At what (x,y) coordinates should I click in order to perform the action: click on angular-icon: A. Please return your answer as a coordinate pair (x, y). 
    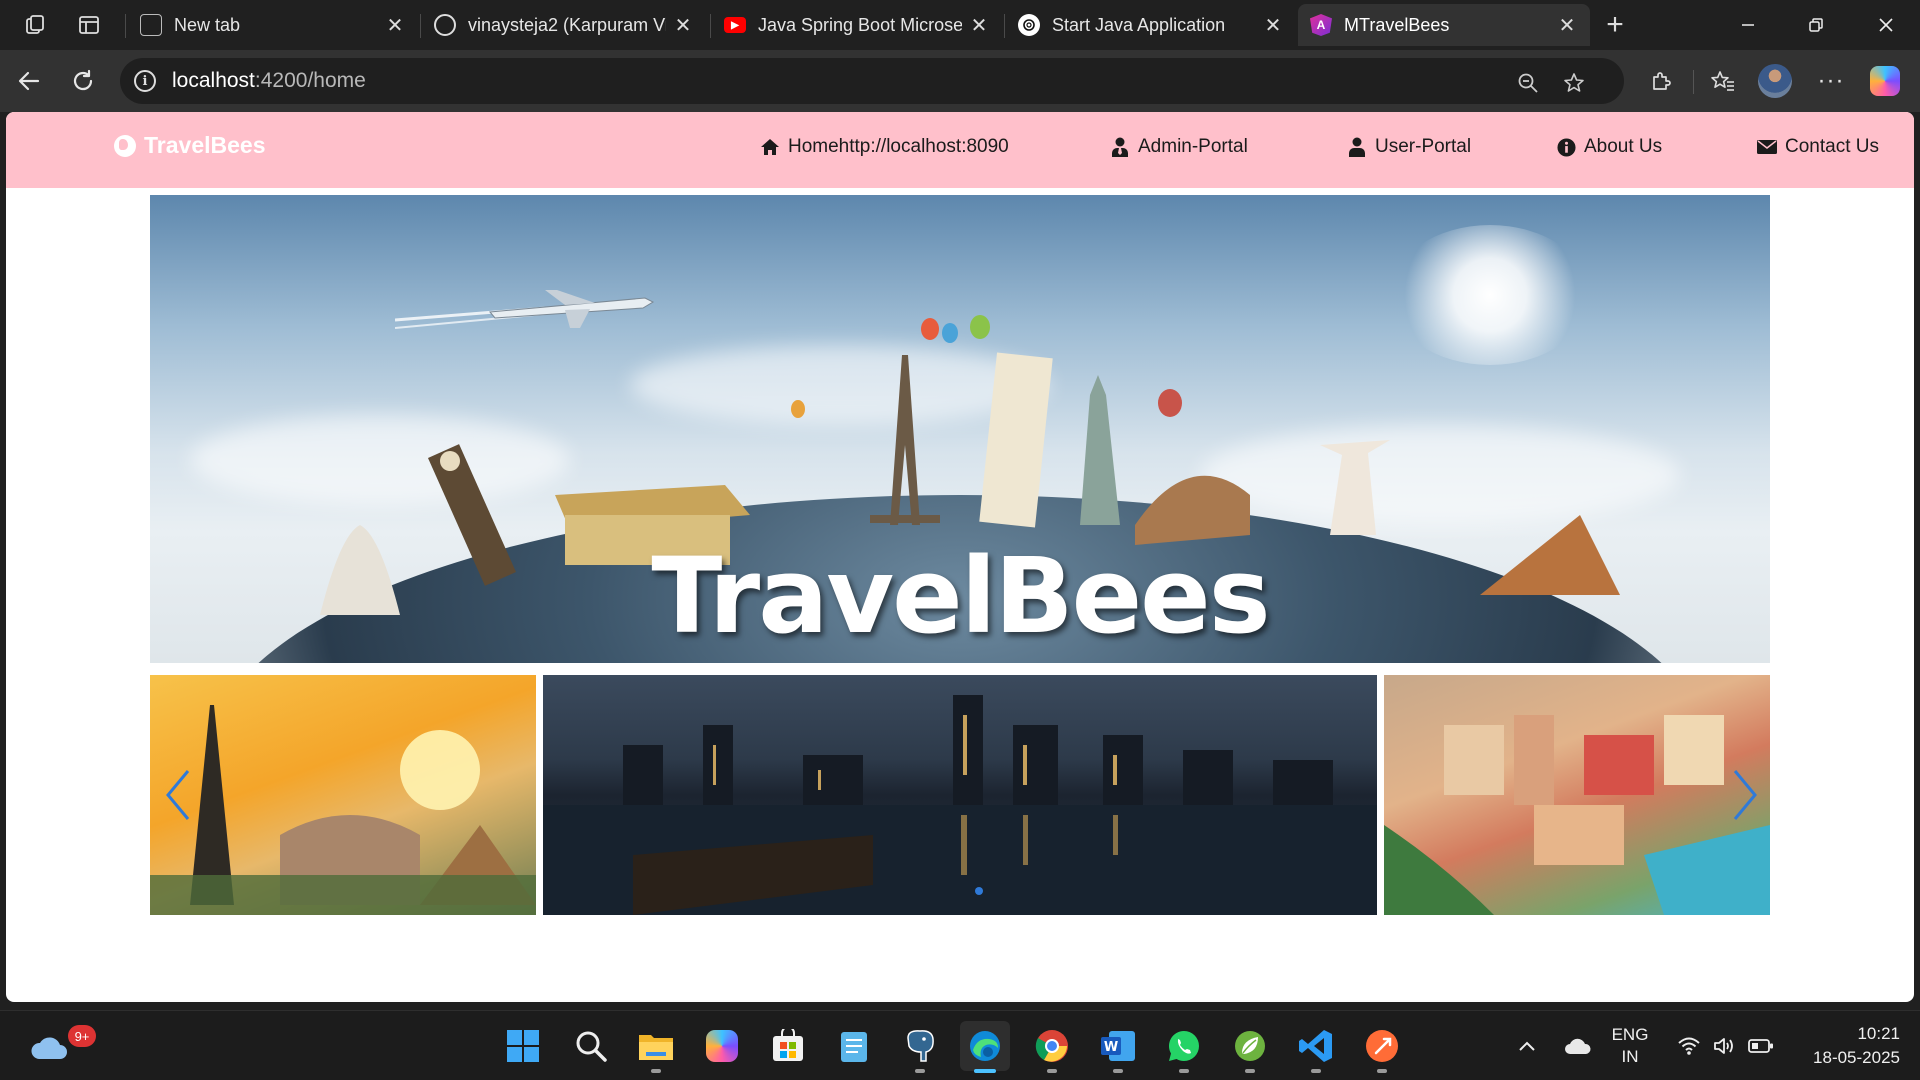
    Looking at the image, I should click on (1321, 25).